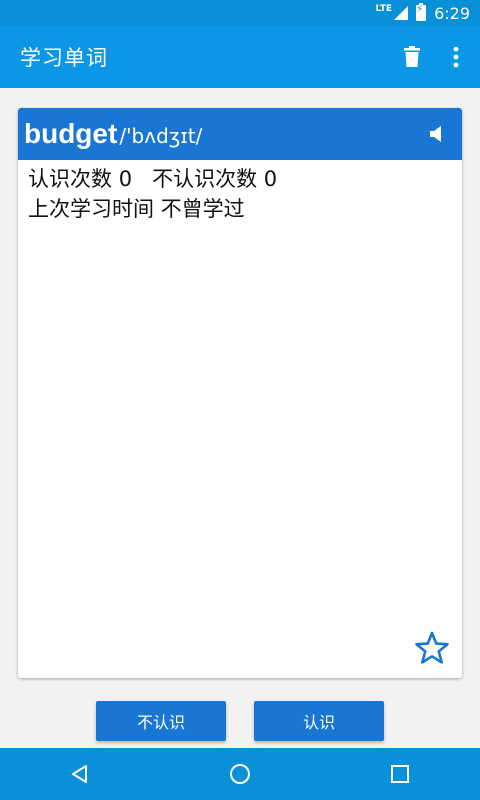 This screenshot has height=800, width=480. Describe the element at coordinates (240, 57) in the screenshot. I see `app-bar: 学习单词` at that location.